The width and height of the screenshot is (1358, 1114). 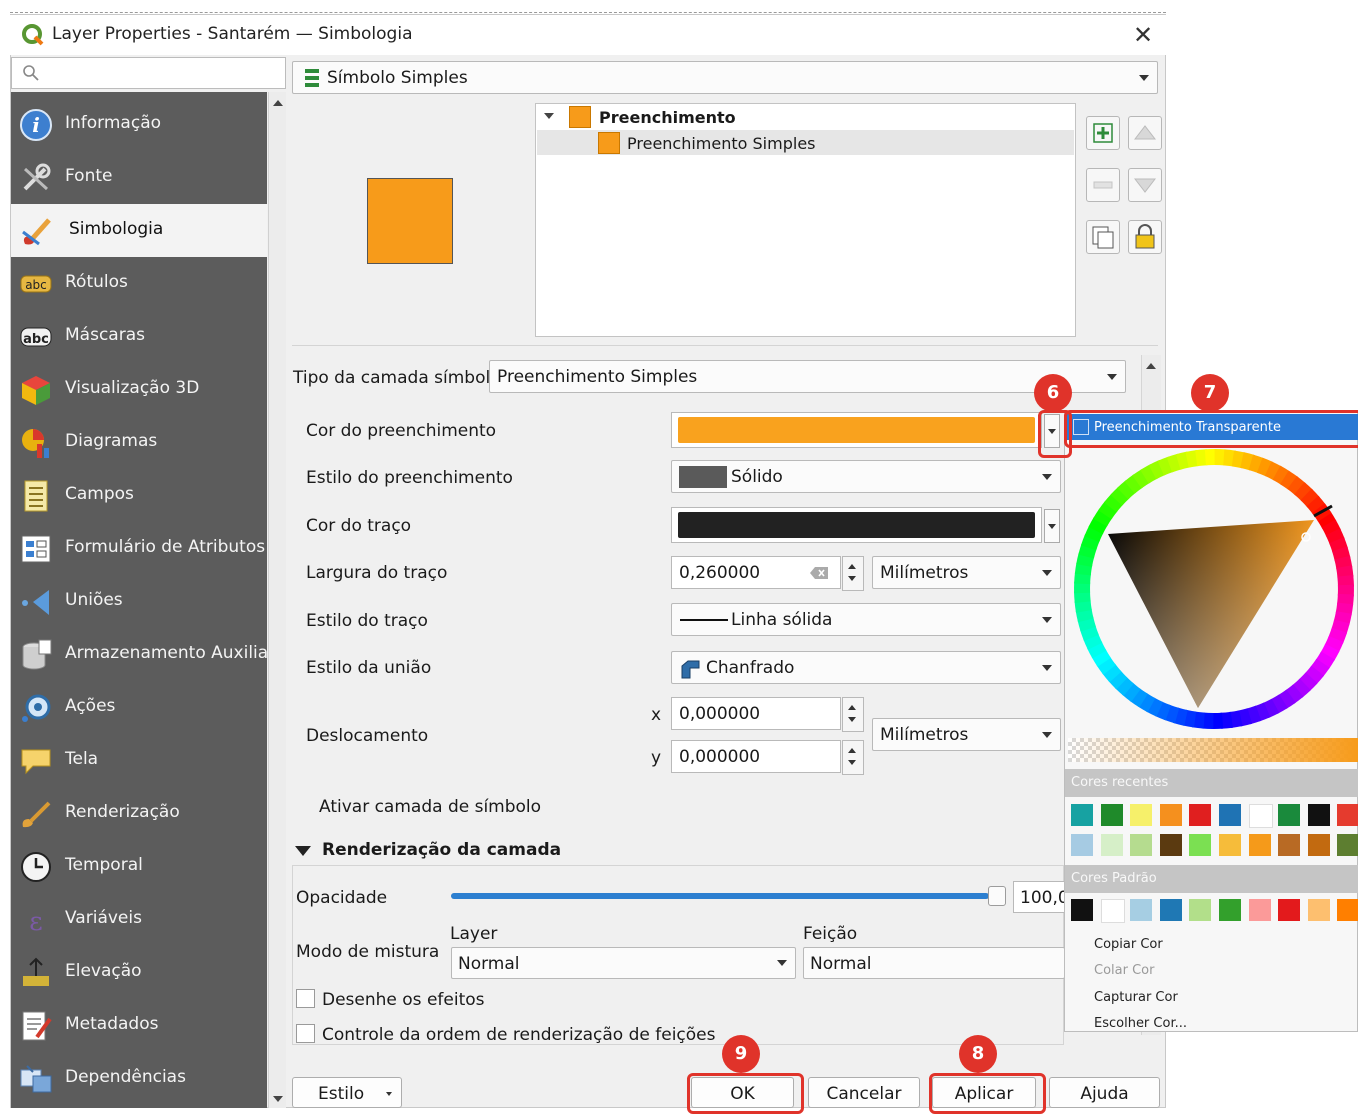 What do you see at coordinates (1103, 133) in the screenshot?
I see `add-layer-button` at bounding box center [1103, 133].